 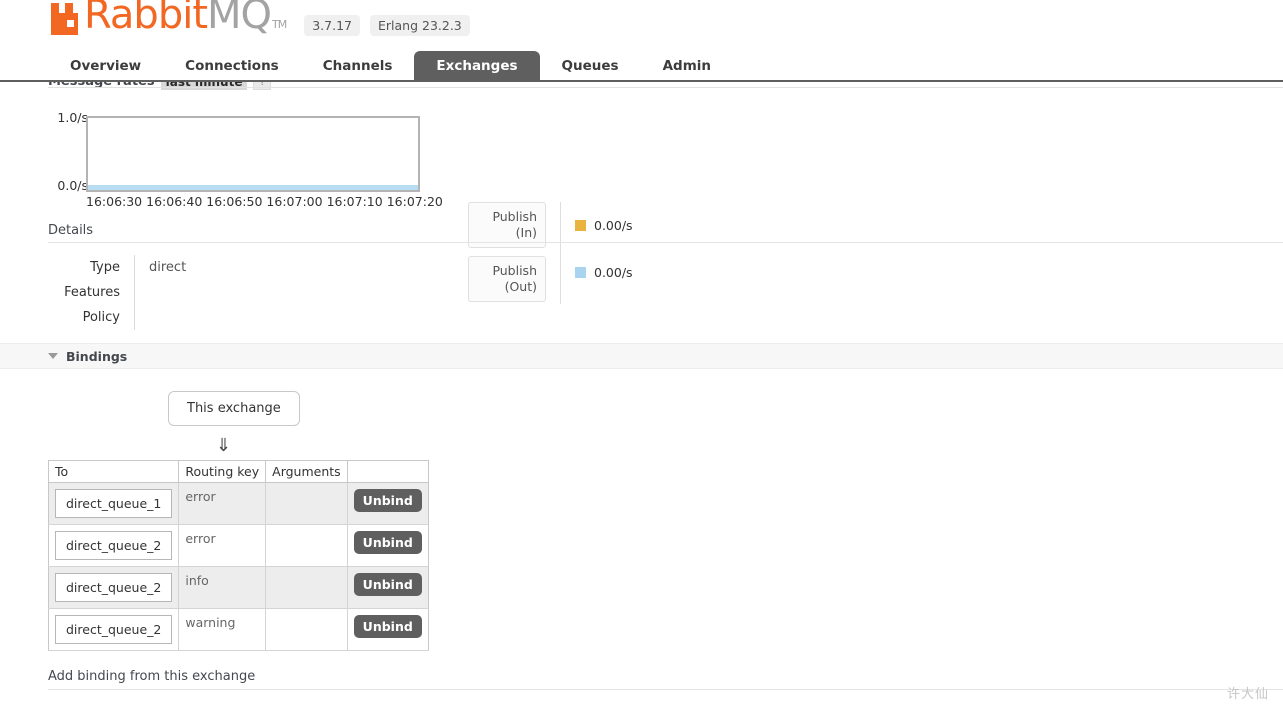 What do you see at coordinates (271, 292) in the screenshot?
I see `details-value-features` at bounding box center [271, 292].